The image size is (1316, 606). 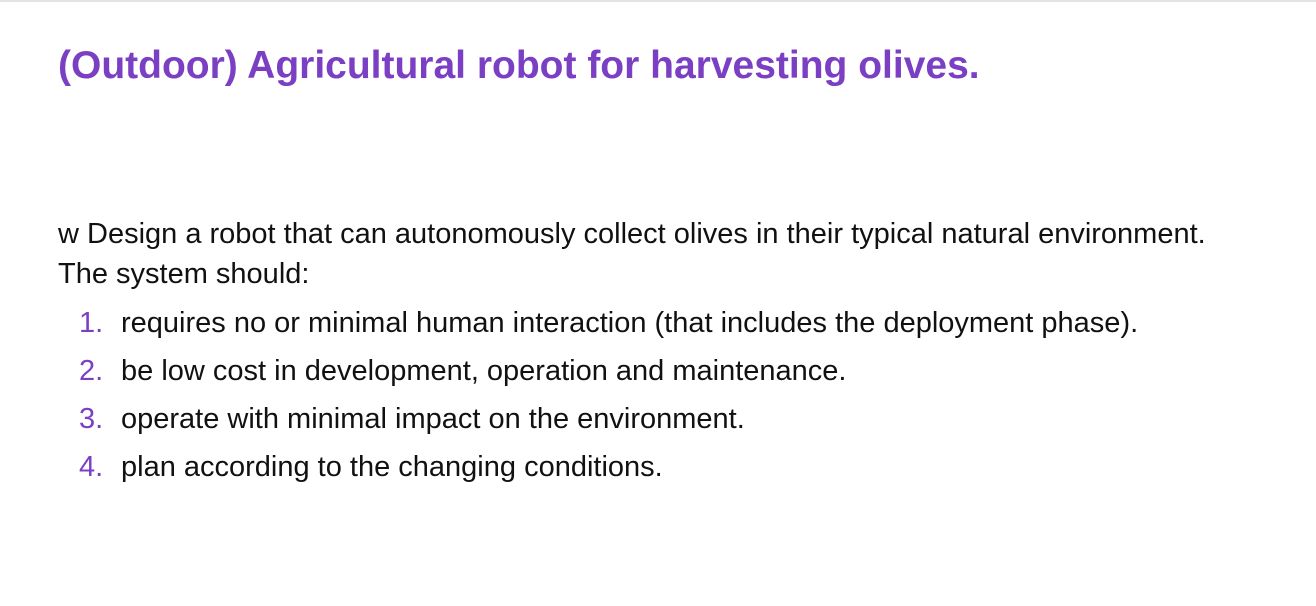 I want to click on intro-line-2: The system should:, so click(x=184, y=274).